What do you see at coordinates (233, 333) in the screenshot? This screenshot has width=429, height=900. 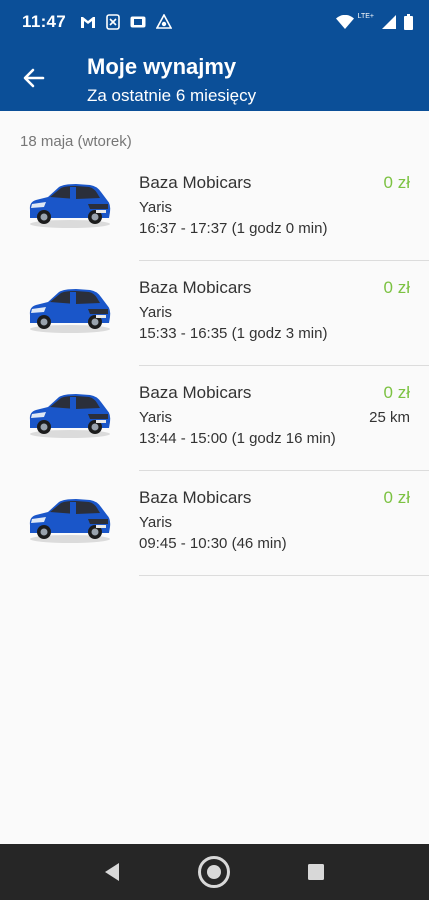 I see `rental-time-range: 15:33 - 16:35 (1 godz 3 min)` at bounding box center [233, 333].